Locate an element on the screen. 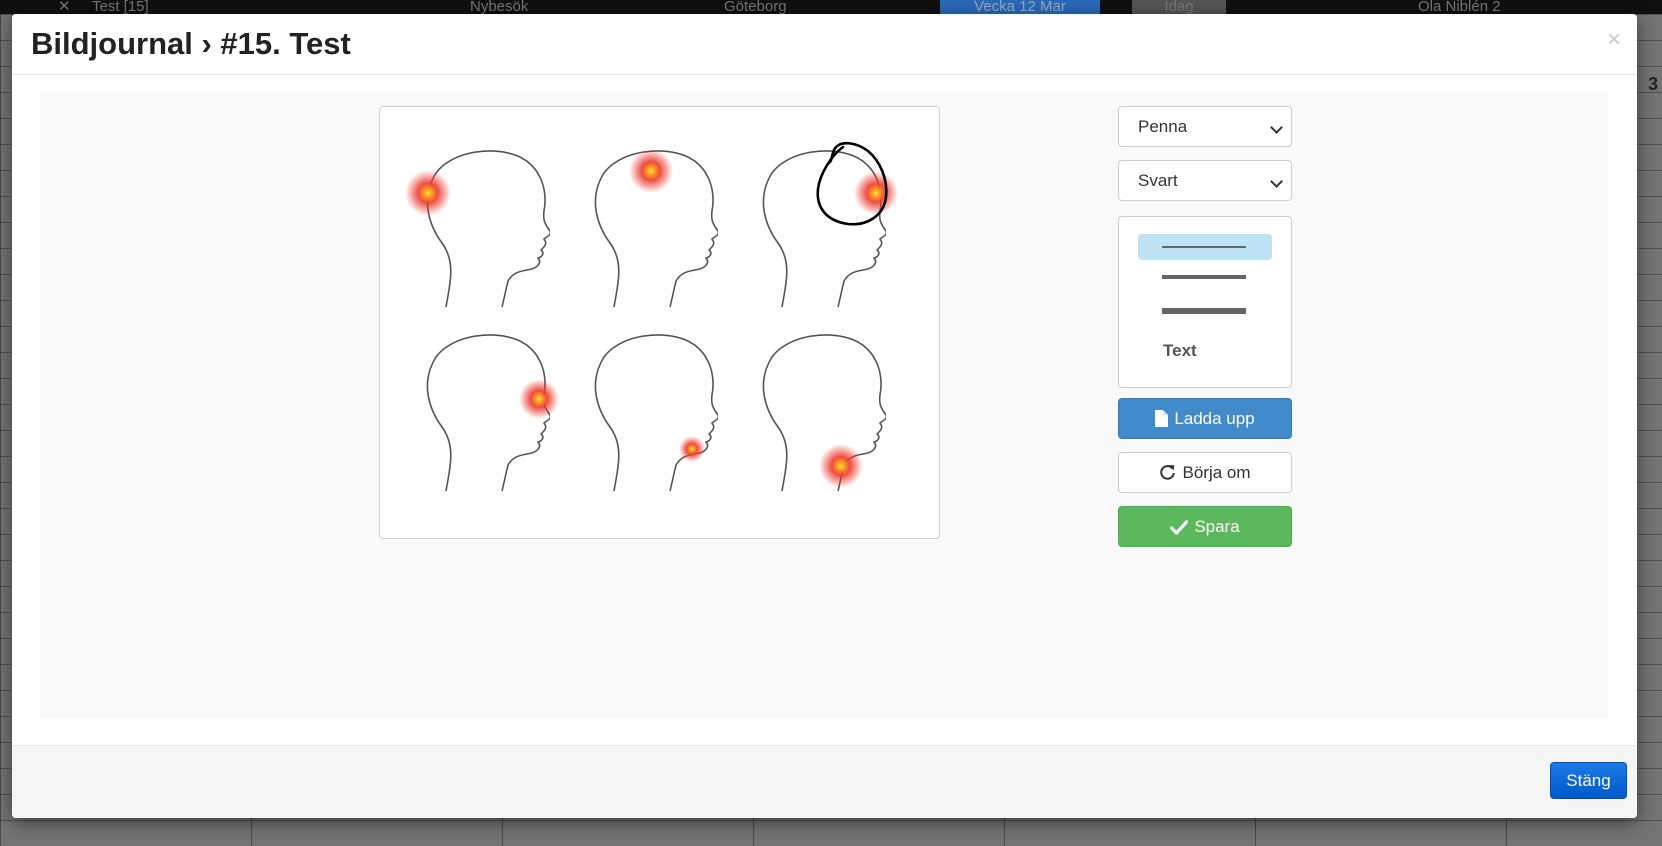 This screenshot has height=846, width=1662. pain-marker-chin is located at coordinates (692, 449).